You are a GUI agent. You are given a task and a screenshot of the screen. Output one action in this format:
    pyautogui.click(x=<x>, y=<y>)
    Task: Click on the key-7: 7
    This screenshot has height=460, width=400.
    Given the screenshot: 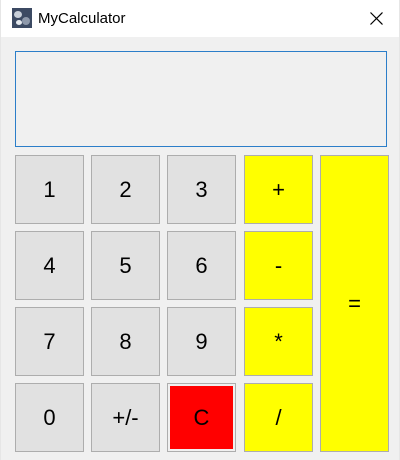 What is the action you would take?
    pyautogui.click(x=49, y=341)
    